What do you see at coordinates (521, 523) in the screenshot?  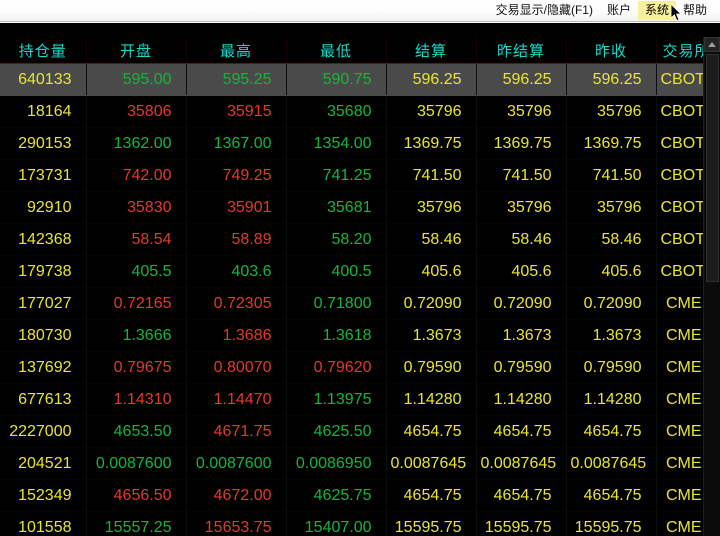 I see `cell-prev_settle: 15595.75` at bounding box center [521, 523].